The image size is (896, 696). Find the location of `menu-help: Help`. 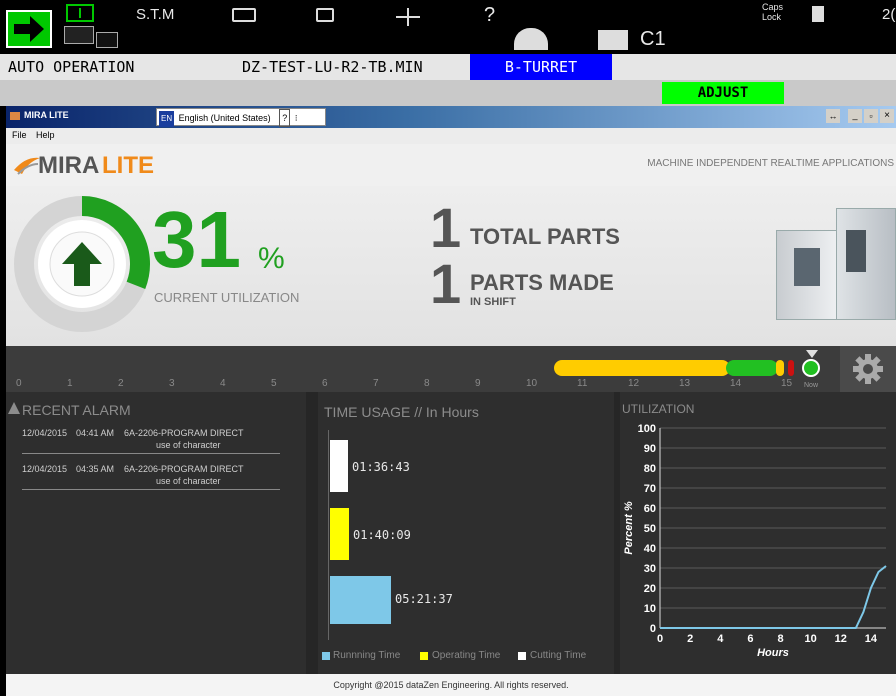

menu-help: Help is located at coordinates (45, 135).